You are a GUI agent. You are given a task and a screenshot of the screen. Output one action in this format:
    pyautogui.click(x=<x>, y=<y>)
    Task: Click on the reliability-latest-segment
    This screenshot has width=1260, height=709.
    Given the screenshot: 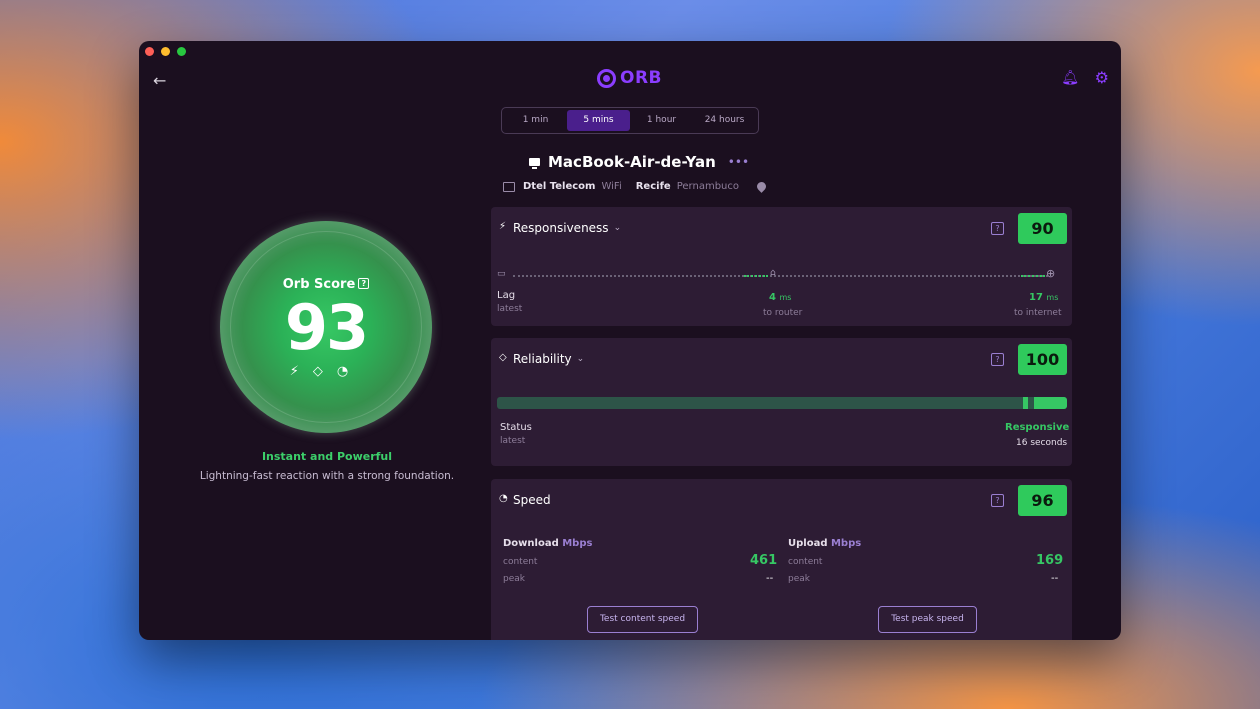 What is the action you would take?
    pyautogui.click(x=1050, y=403)
    